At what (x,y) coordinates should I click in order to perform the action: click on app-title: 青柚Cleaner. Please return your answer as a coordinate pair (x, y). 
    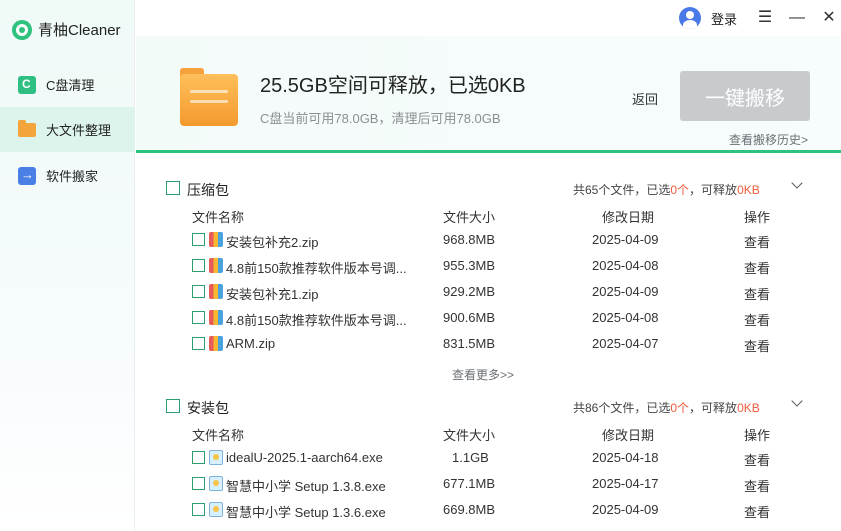
    Looking at the image, I should click on (79, 30).